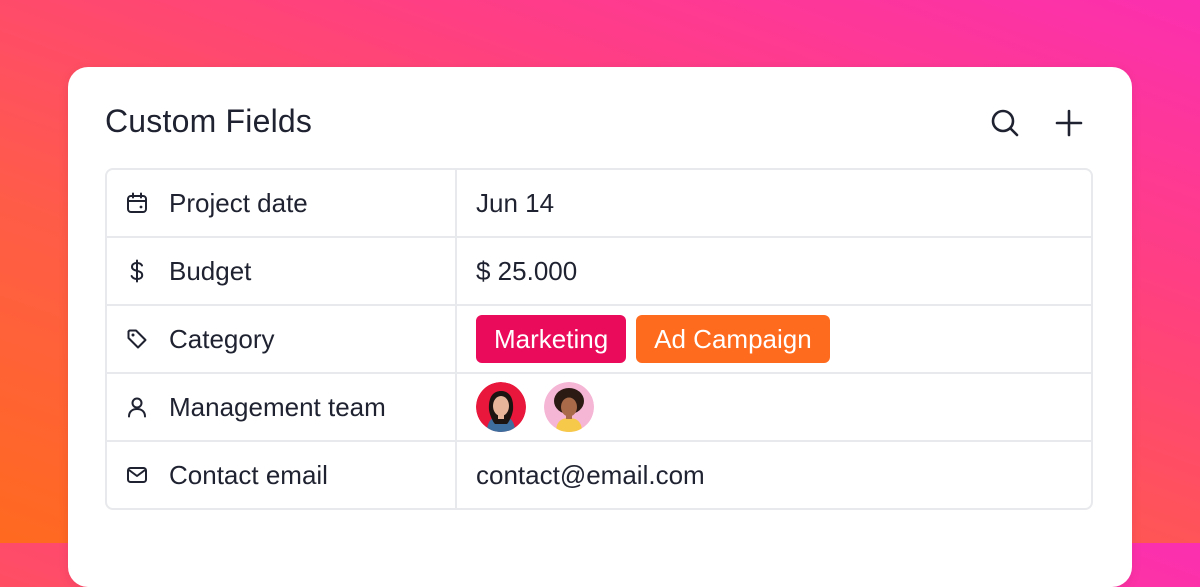 The width and height of the screenshot is (1200, 587). I want to click on dollar-icon, so click(137, 271).